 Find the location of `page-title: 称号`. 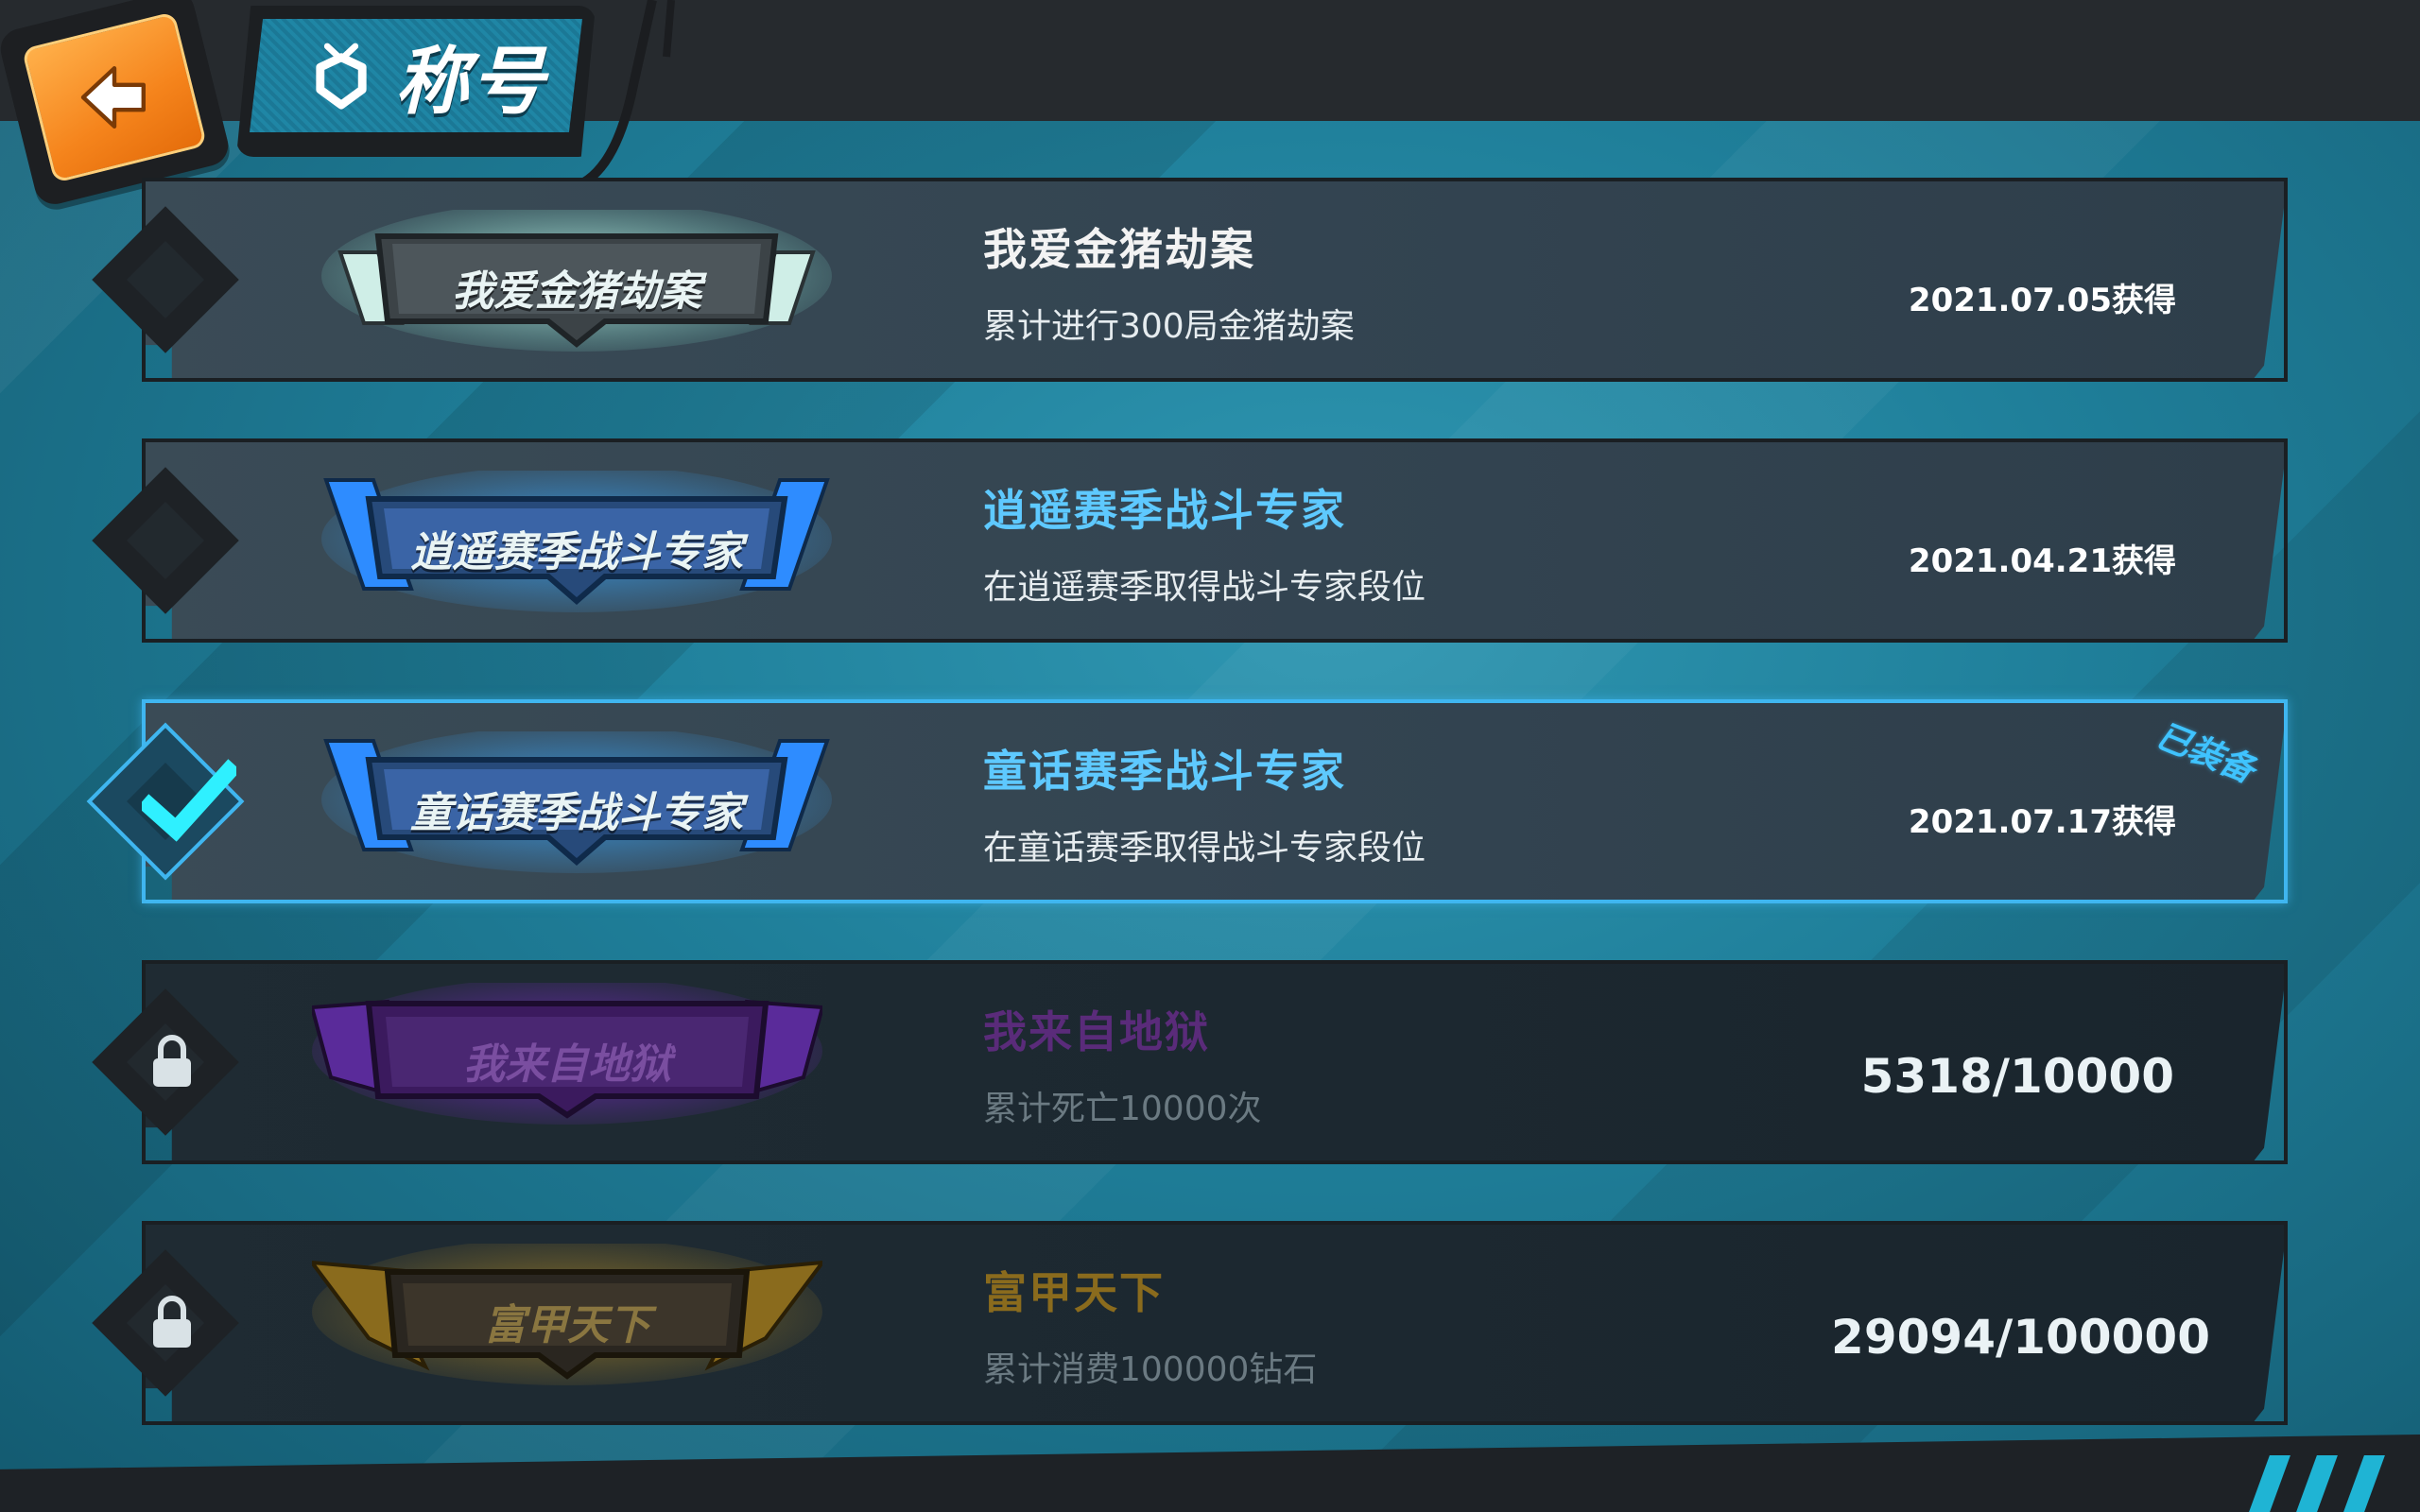

page-title: 称号 is located at coordinates (471, 82).